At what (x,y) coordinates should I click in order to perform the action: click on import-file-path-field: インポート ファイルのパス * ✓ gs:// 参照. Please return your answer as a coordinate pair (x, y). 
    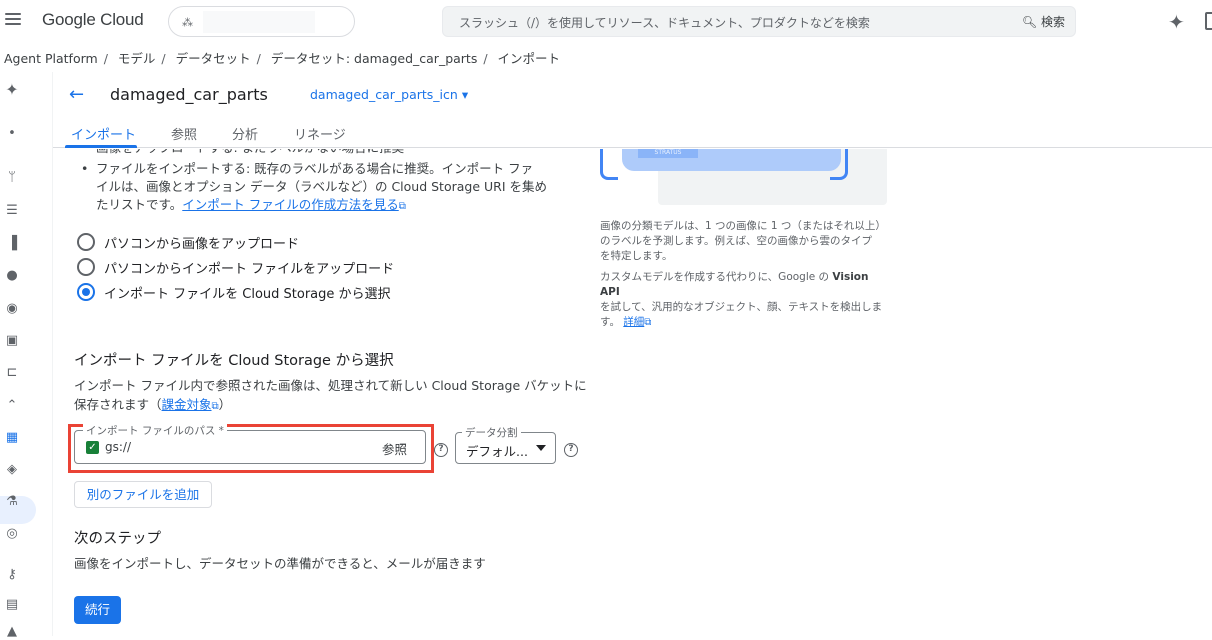
    Looking at the image, I should click on (250, 443).